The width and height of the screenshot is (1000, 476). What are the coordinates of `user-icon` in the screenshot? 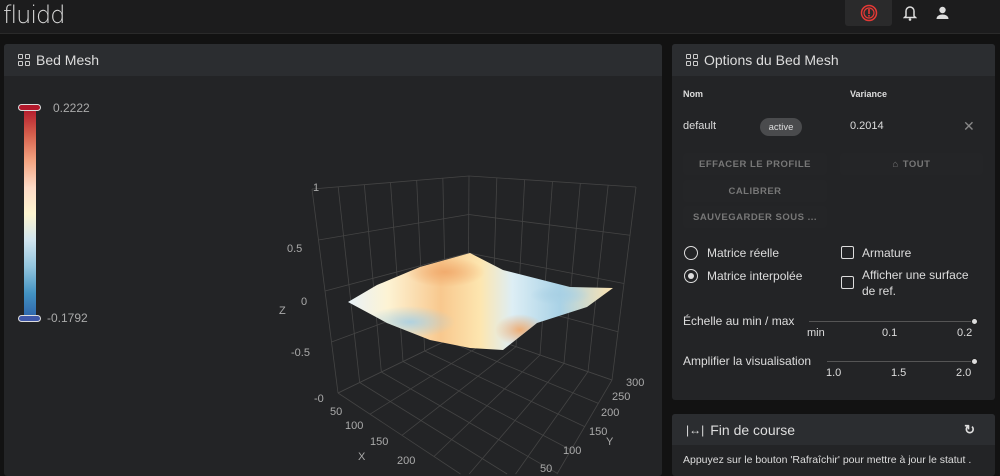 It's located at (942, 12).